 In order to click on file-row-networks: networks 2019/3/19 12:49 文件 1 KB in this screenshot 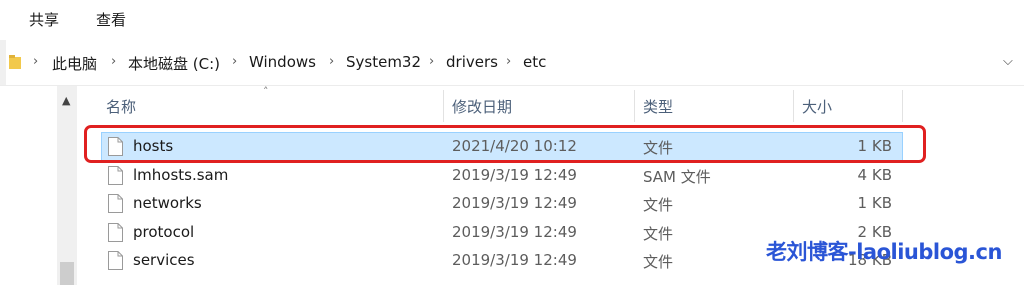, I will do `click(502, 204)`.